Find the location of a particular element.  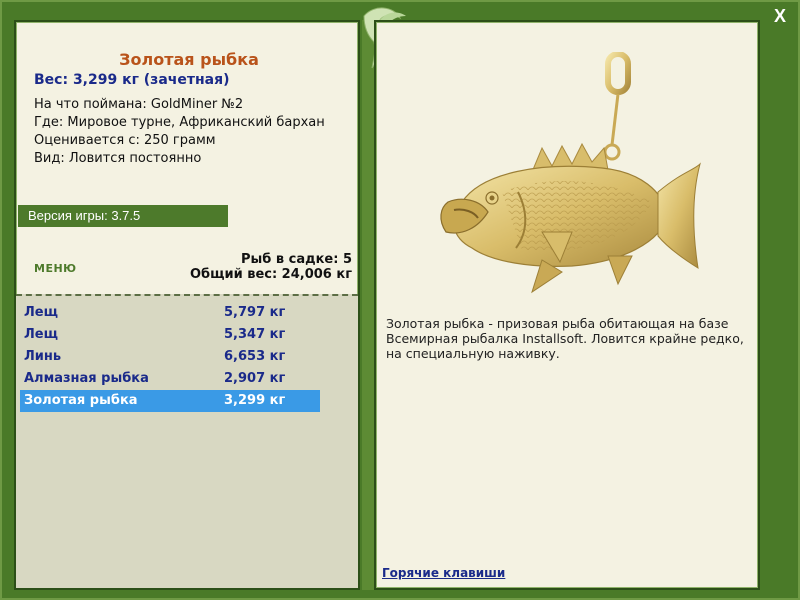

info-location: Где: Мировое турне, Африканский бархан is located at coordinates (179, 122).